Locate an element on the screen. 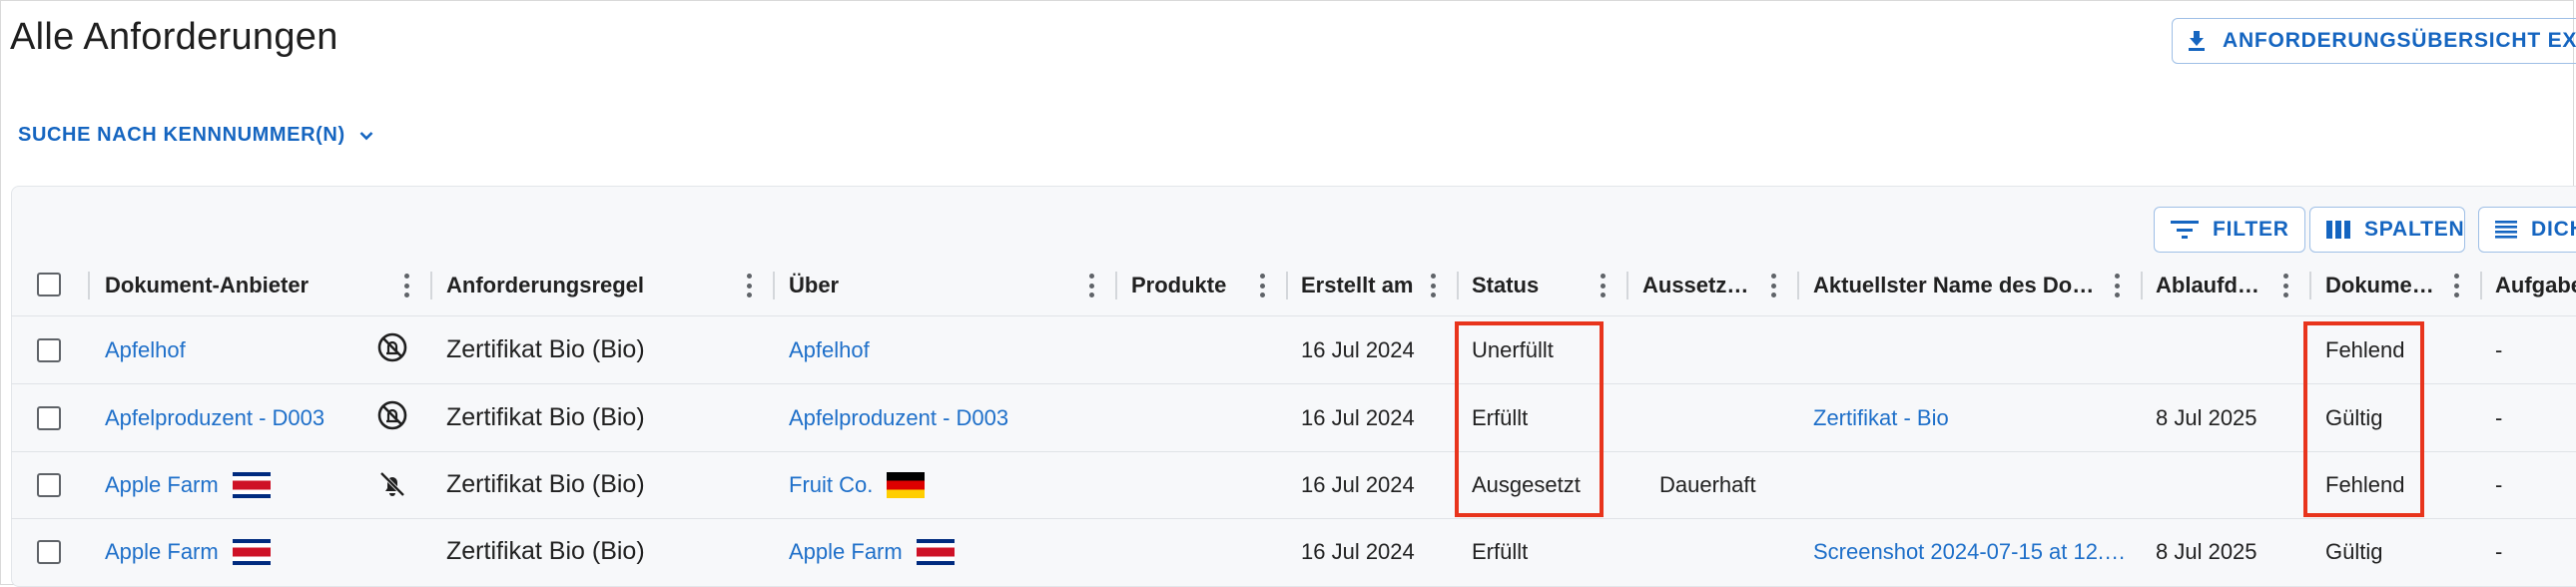  document-status-highlight-box is located at coordinates (2363, 419).